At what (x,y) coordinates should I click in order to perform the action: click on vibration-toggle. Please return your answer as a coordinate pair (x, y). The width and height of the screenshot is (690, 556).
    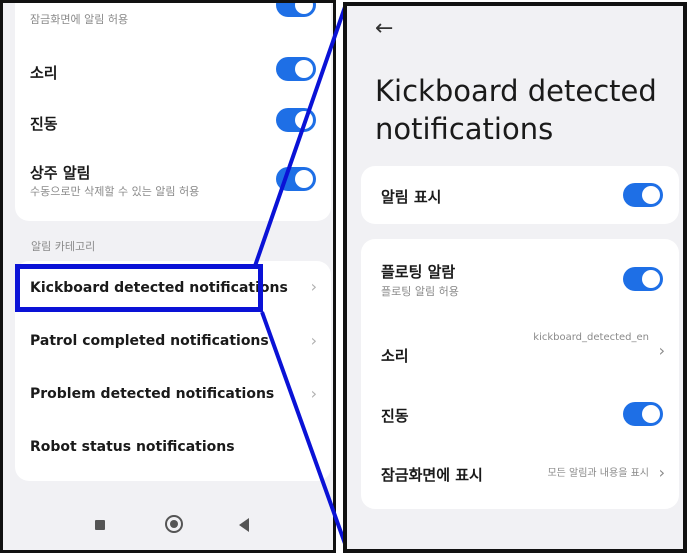
    Looking at the image, I should click on (296, 120).